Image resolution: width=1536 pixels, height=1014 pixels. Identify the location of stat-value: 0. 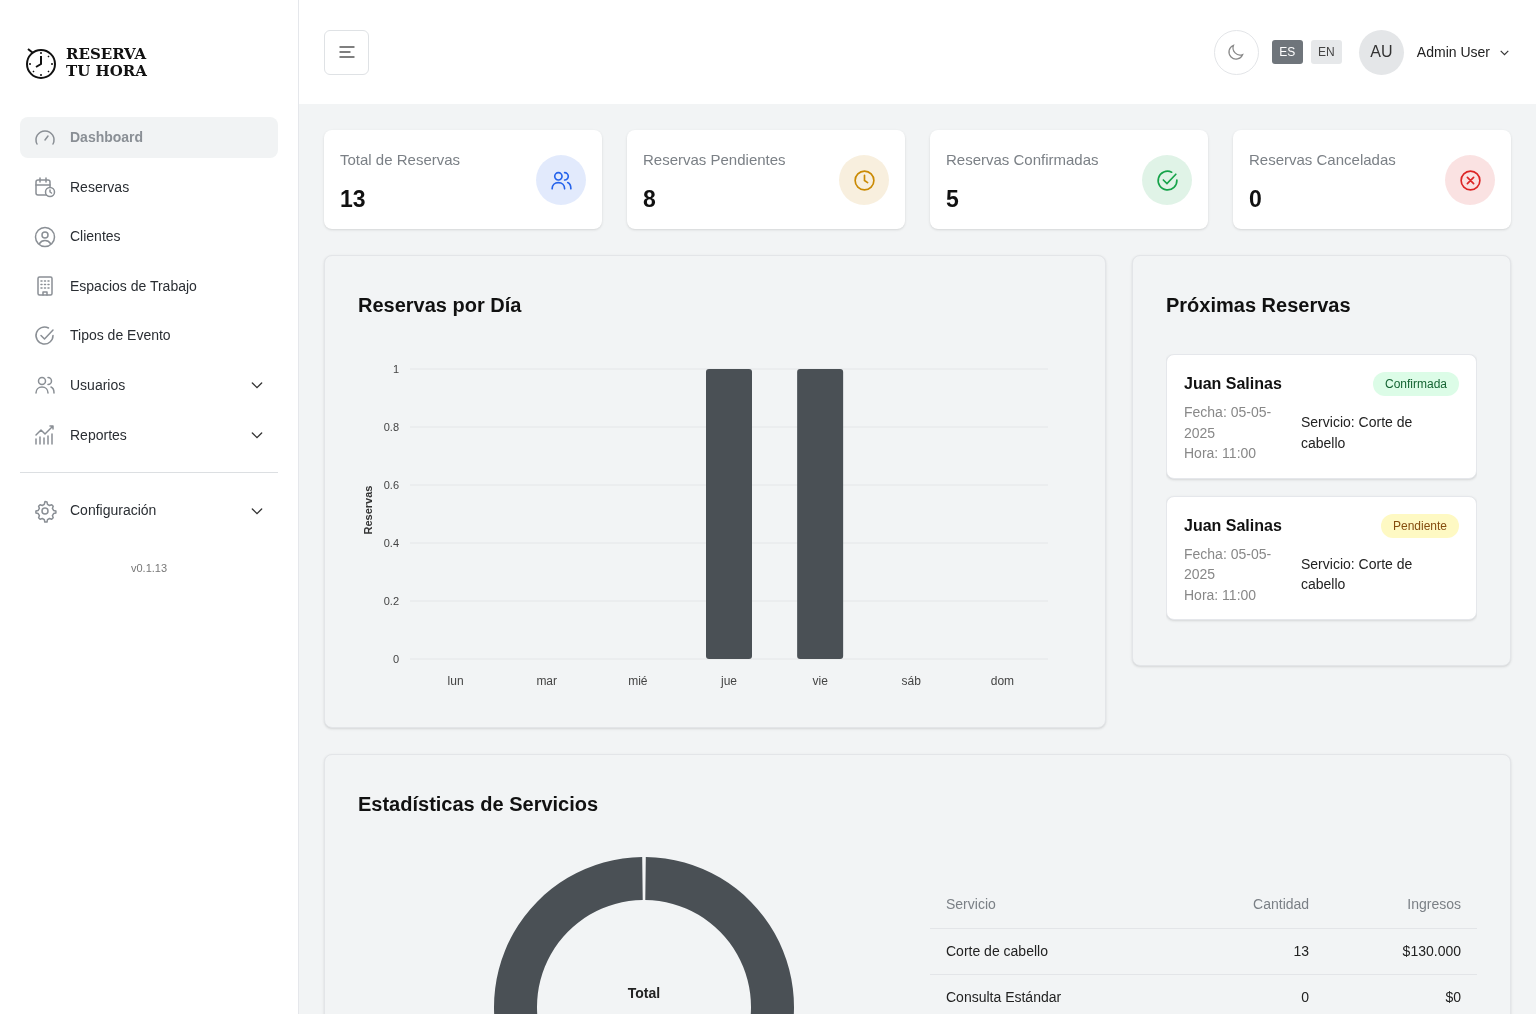
(1256, 199).